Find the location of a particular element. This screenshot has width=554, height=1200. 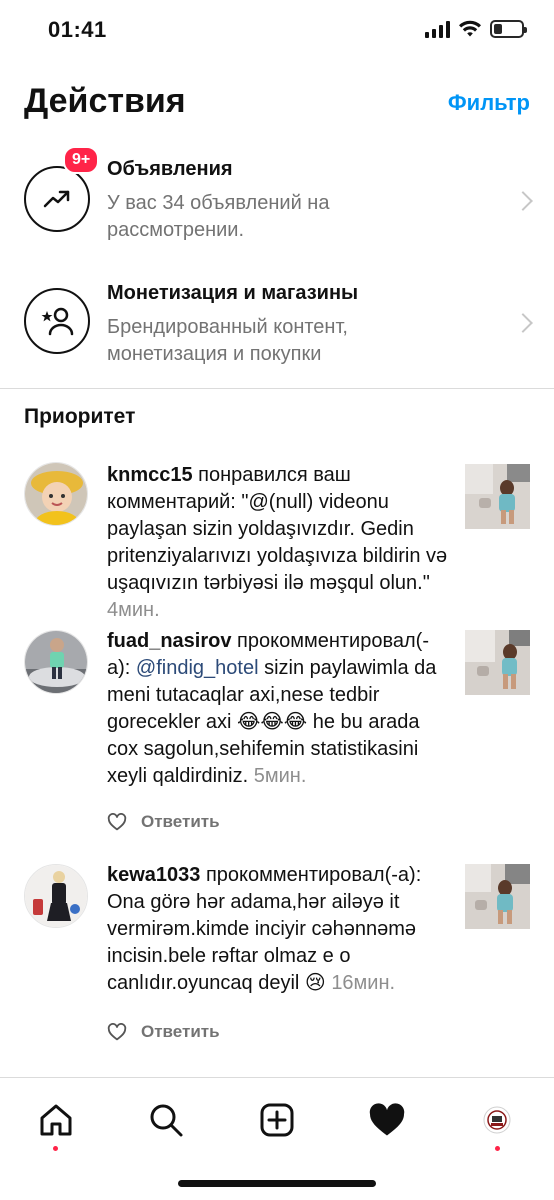

ads-subtitle: У вас 34 объявлений на рассмотрении. is located at coordinates (218, 216).